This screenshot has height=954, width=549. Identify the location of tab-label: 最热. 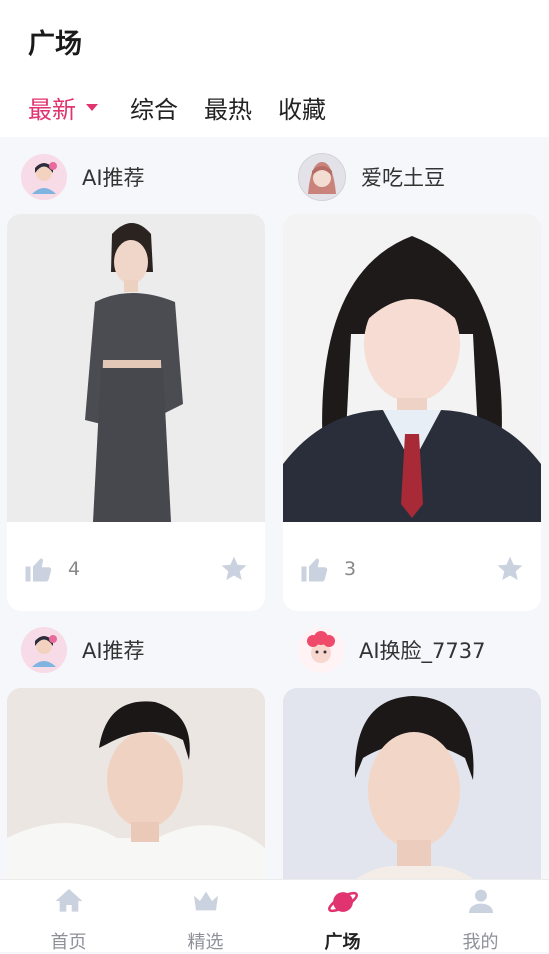
(228, 109).